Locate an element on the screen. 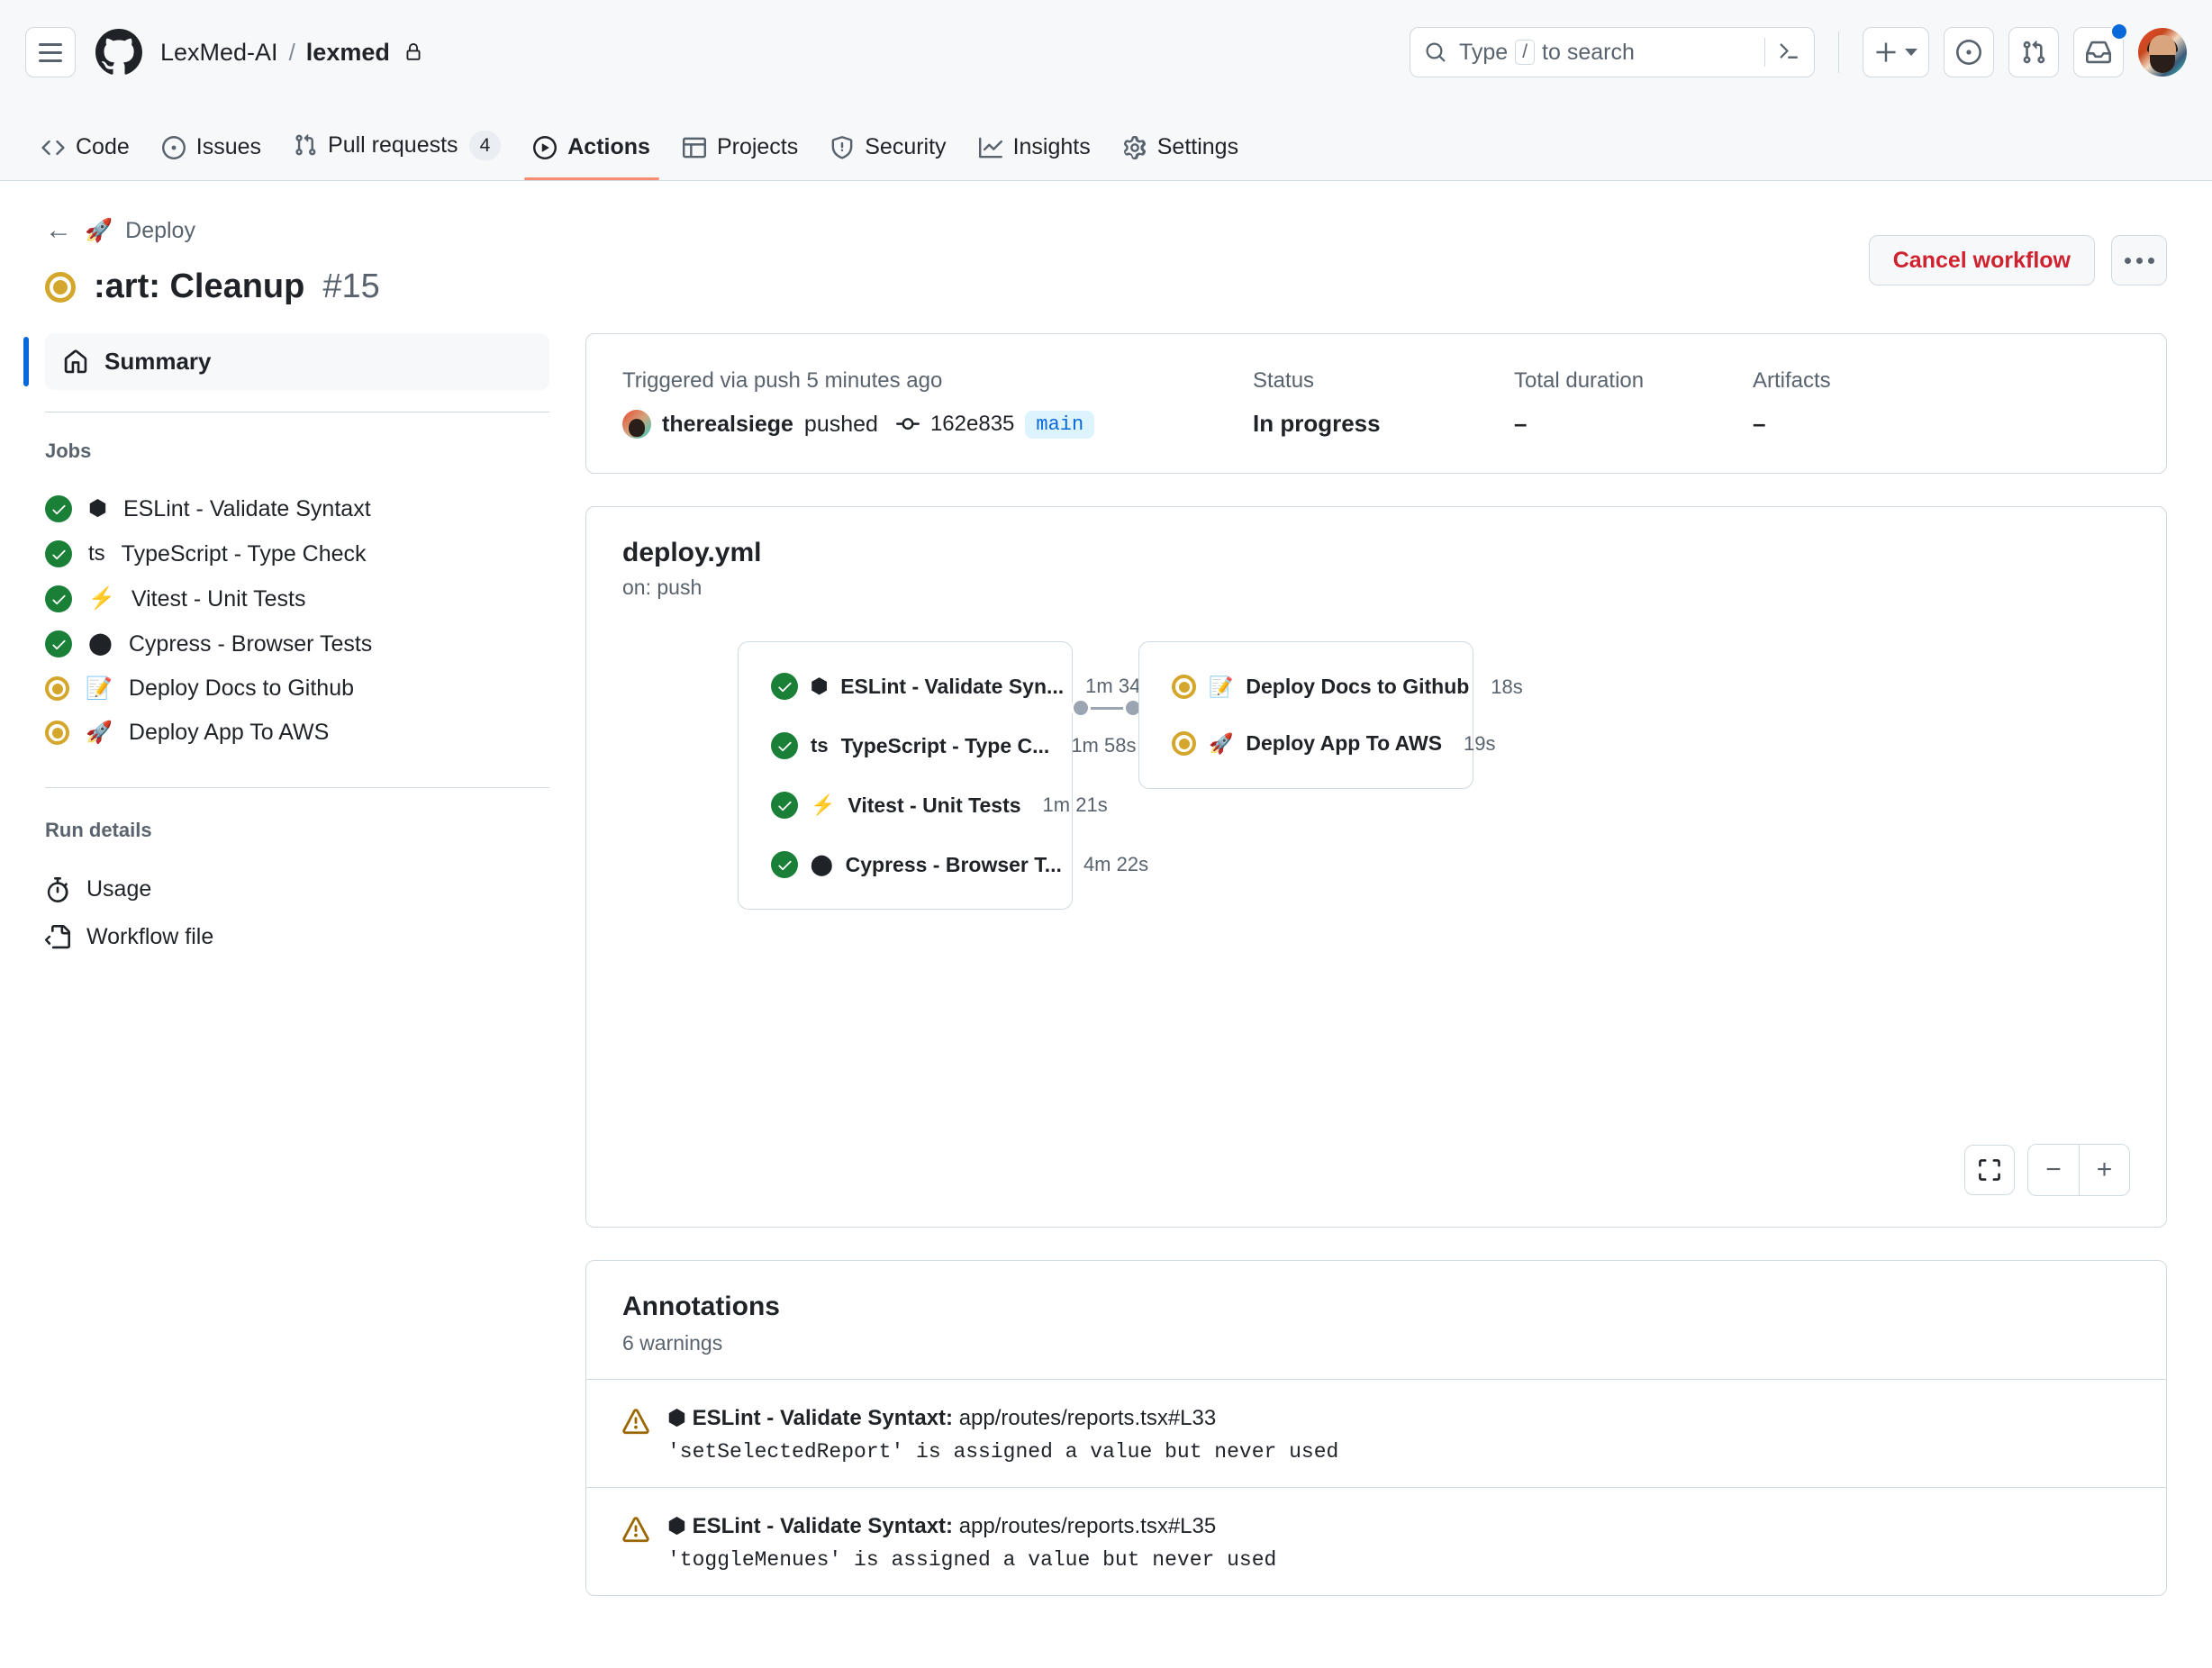 The width and height of the screenshot is (2212, 1668). your-pull-requests-button is located at coordinates (2034, 52).